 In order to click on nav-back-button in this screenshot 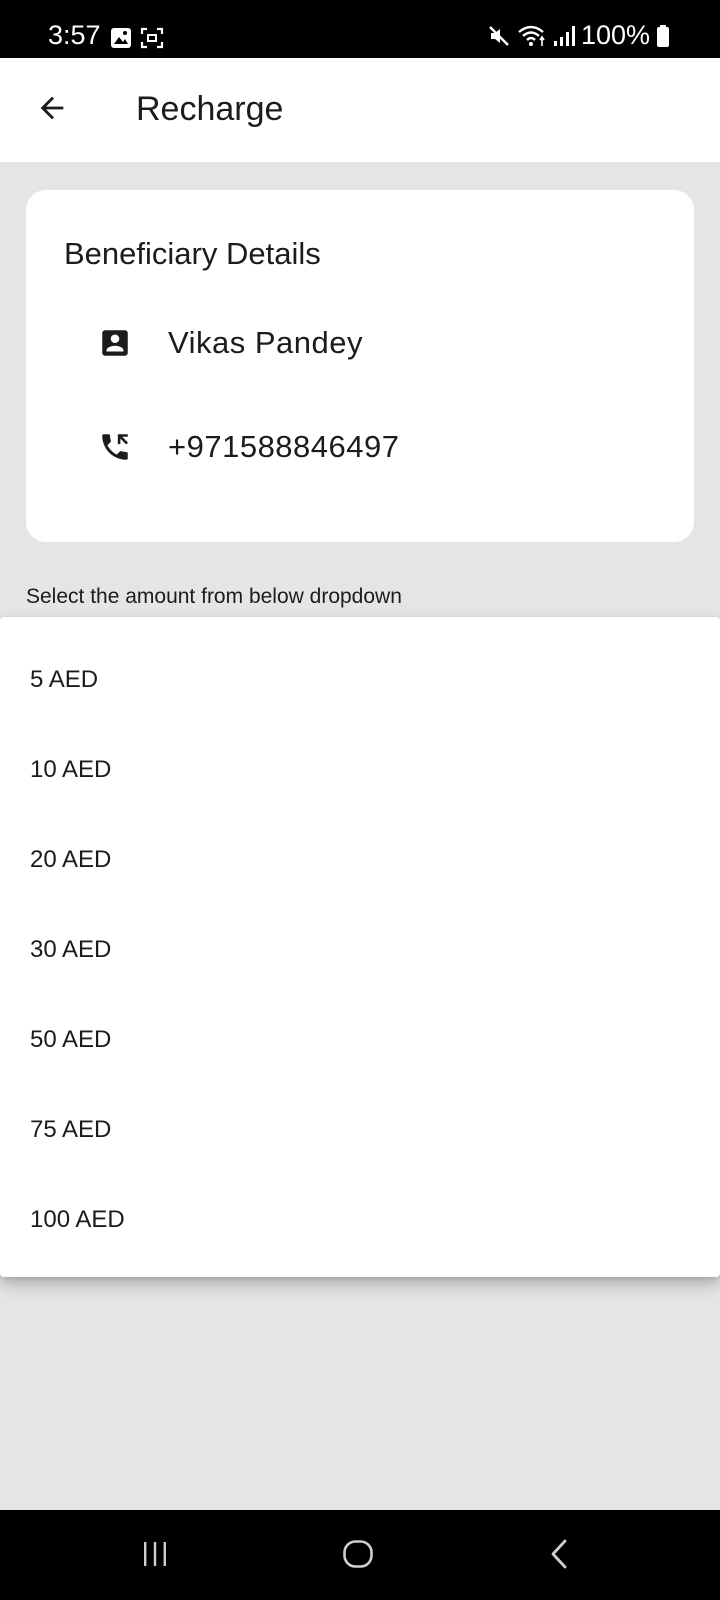, I will do `click(560, 1556)`.